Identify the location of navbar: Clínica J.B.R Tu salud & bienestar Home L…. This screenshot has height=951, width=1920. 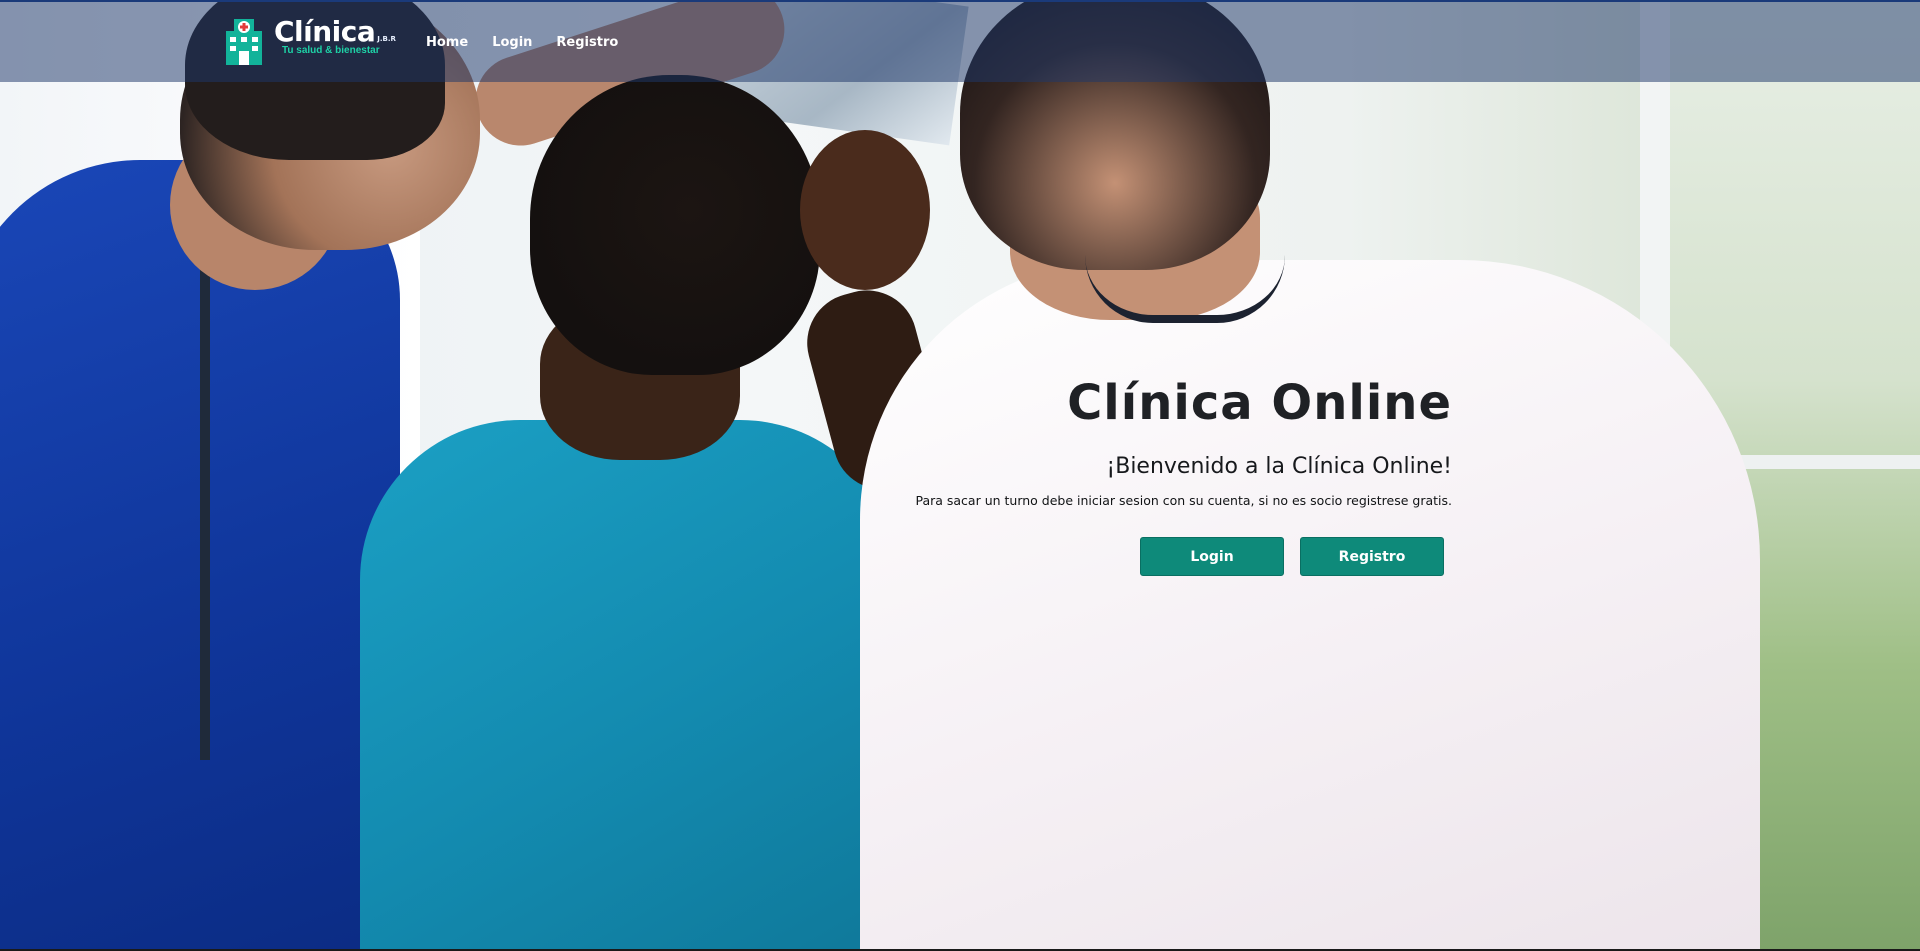
(960, 41).